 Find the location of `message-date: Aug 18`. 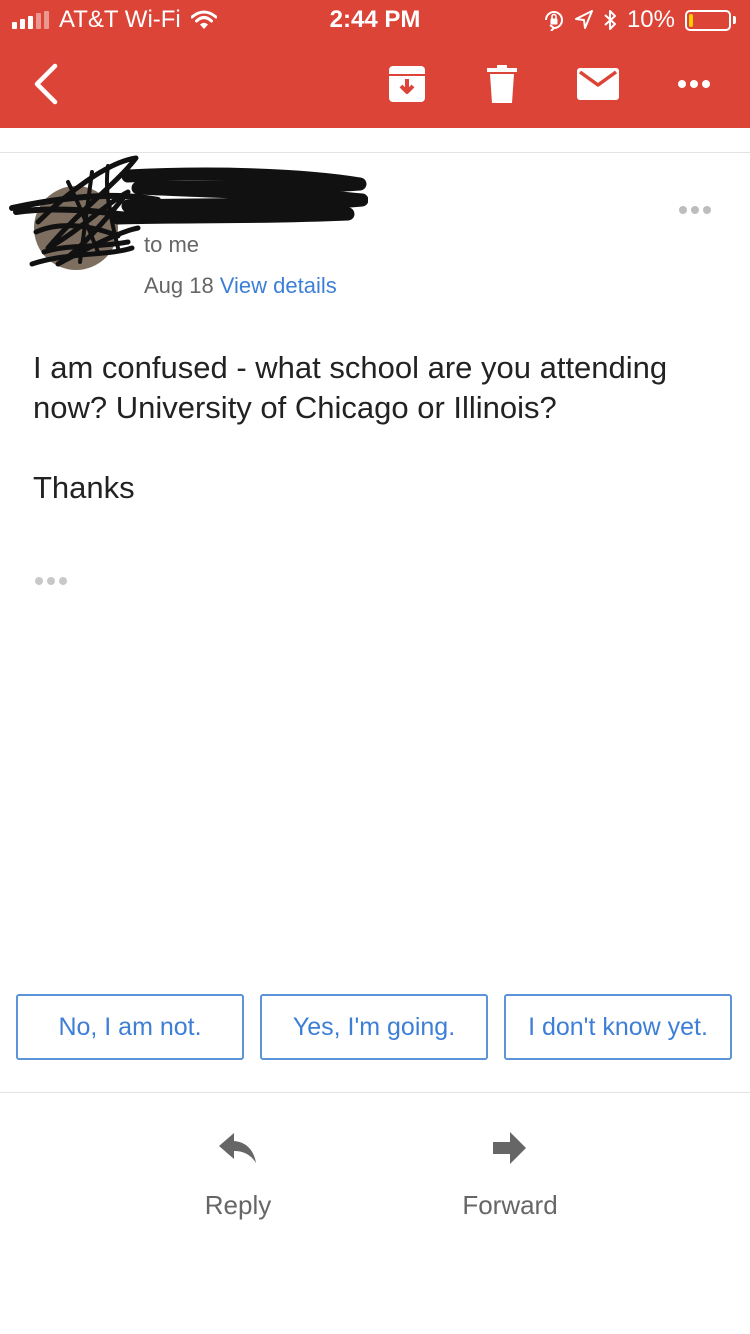

message-date: Aug 18 is located at coordinates (179, 285).